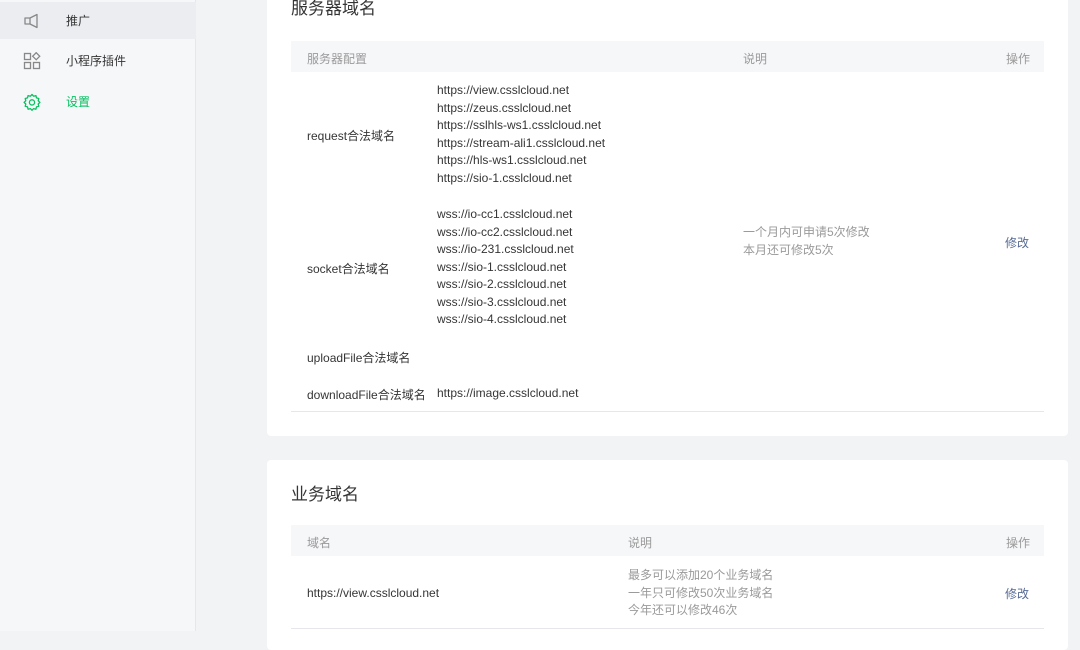 Image resolution: width=1080 pixels, height=650 pixels. What do you see at coordinates (325, 494) in the screenshot?
I see `card-title: 业务域名` at bounding box center [325, 494].